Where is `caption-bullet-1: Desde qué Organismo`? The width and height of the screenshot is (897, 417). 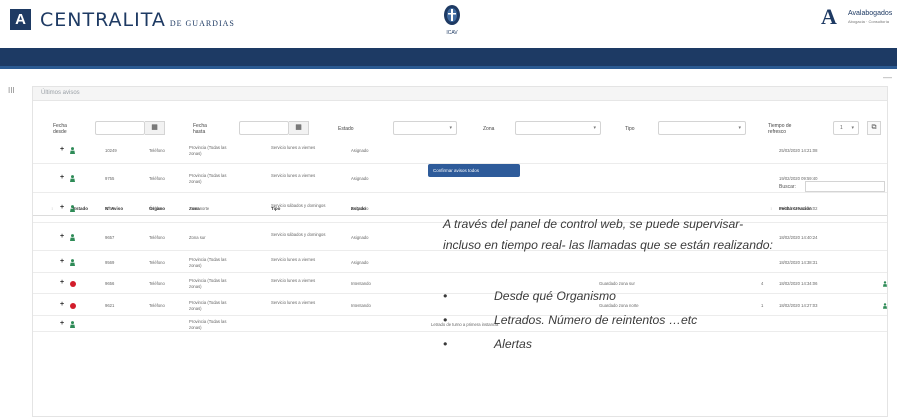
caption-bullet-1: Desde qué Organismo is located at coordinates (555, 296).